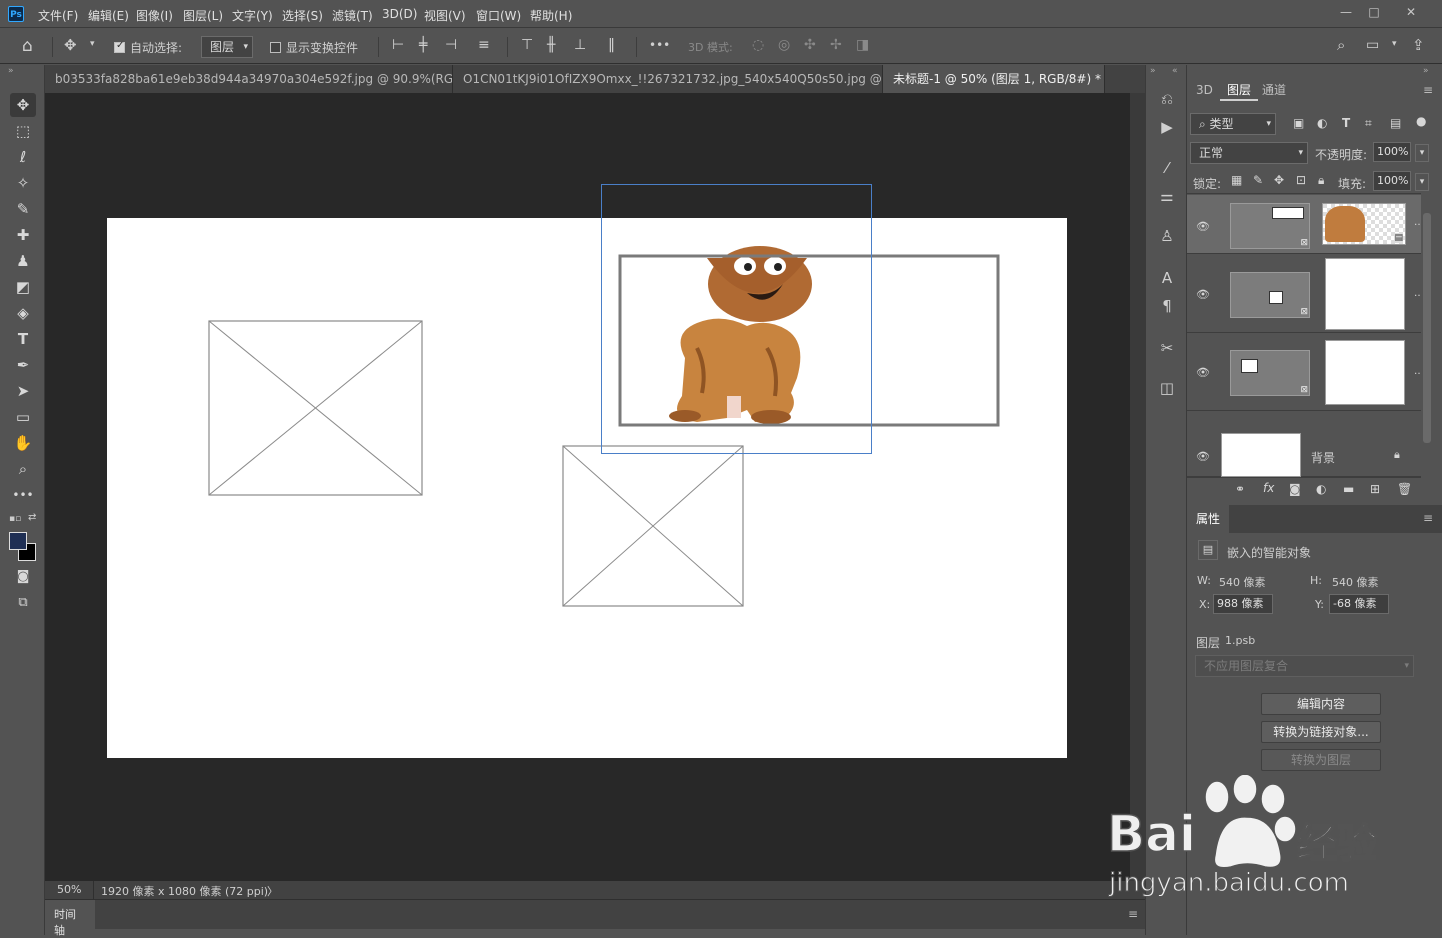 The height and width of the screenshot is (938, 1442). I want to click on home-icon: ⌂, so click(27, 46).